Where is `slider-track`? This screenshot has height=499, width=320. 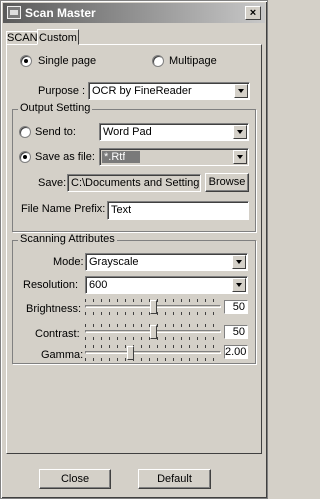 slider-track is located at coordinates (153, 352).